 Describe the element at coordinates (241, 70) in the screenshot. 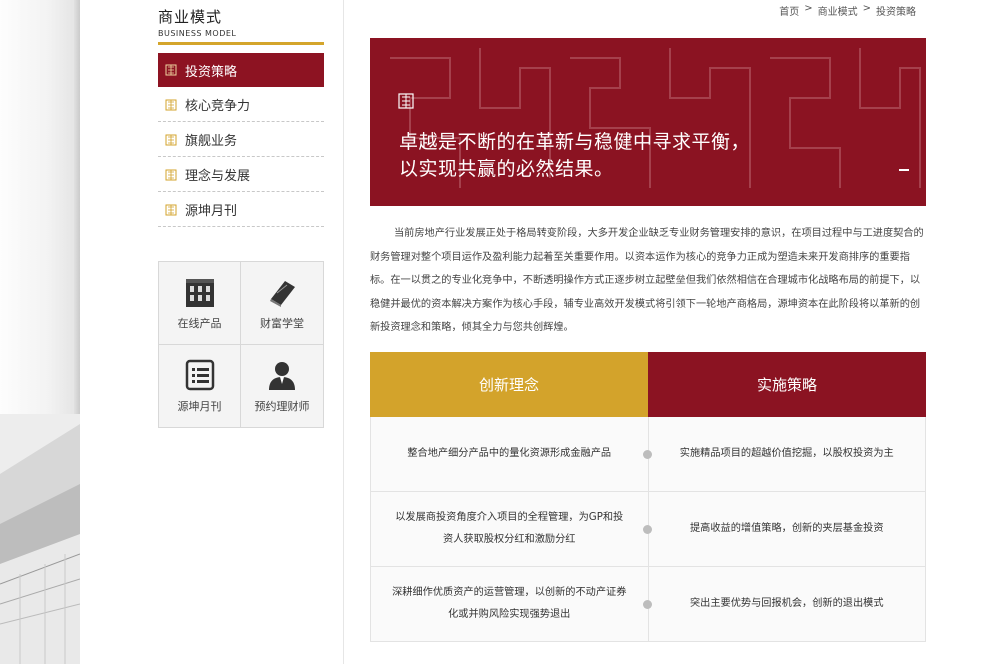

I see `sidebar-item-investment-strategy: 投资策略` at that location.